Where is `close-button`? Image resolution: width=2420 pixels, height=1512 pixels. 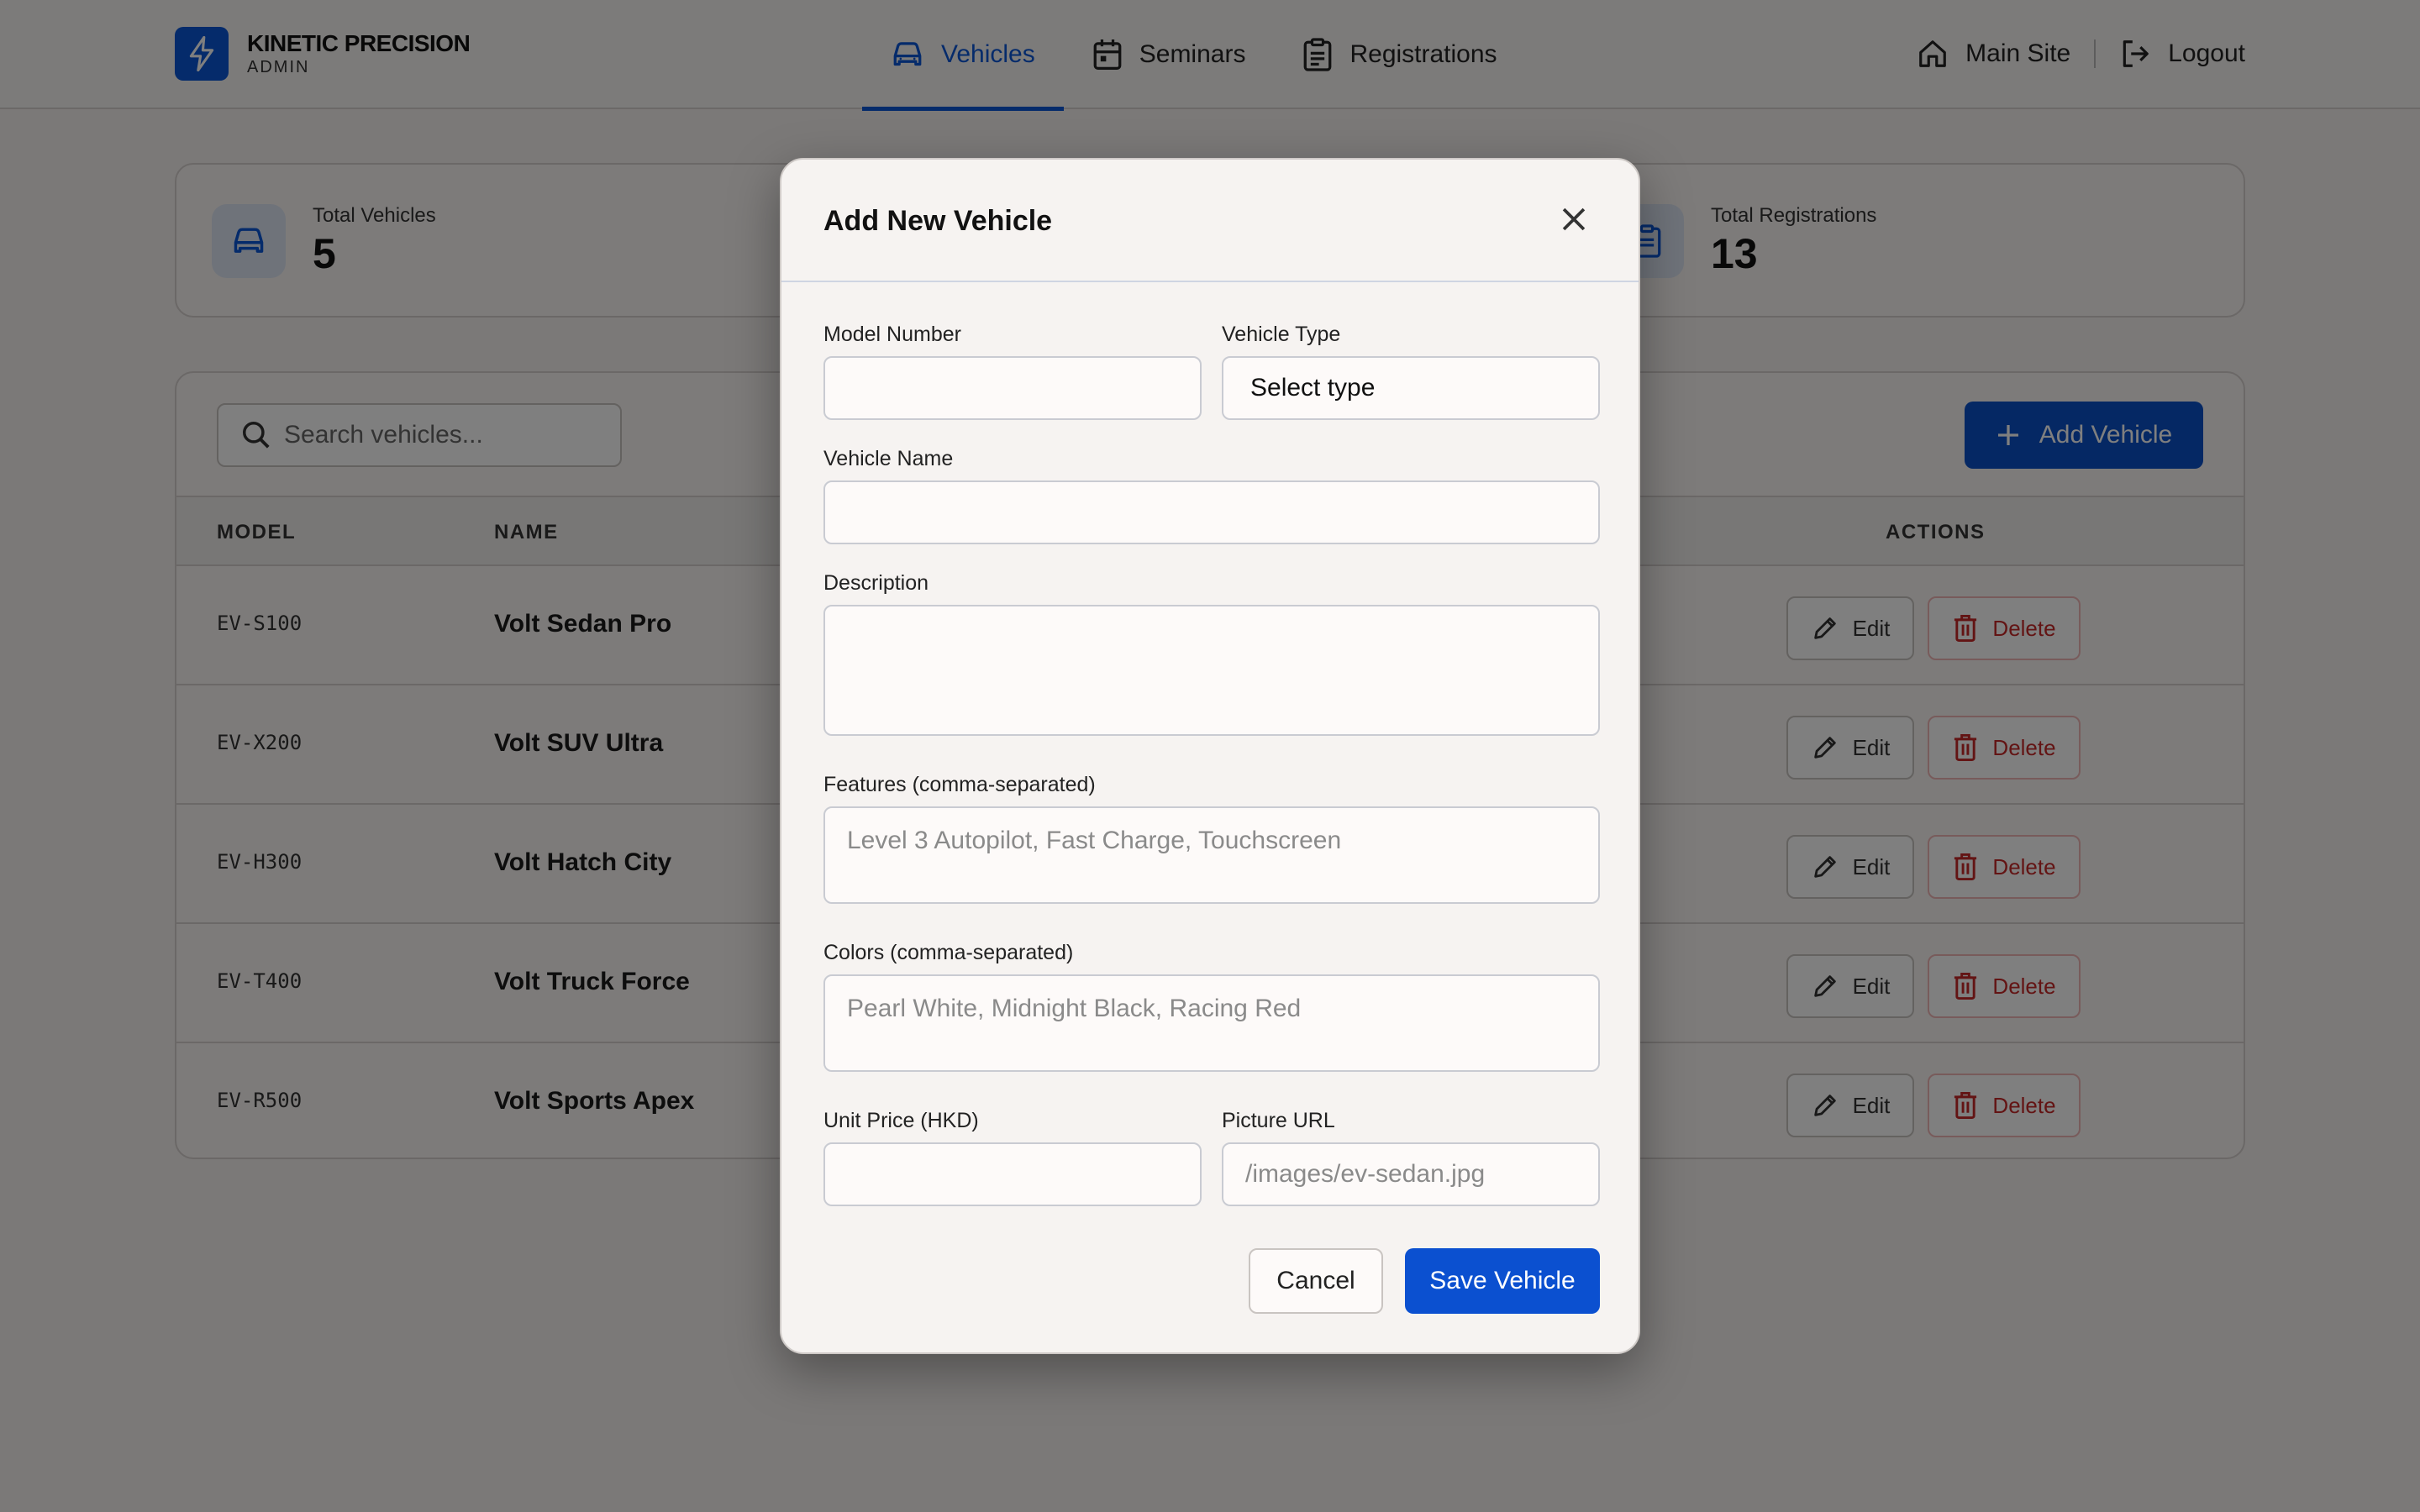
close-button is located at coordinates (1574, 219).